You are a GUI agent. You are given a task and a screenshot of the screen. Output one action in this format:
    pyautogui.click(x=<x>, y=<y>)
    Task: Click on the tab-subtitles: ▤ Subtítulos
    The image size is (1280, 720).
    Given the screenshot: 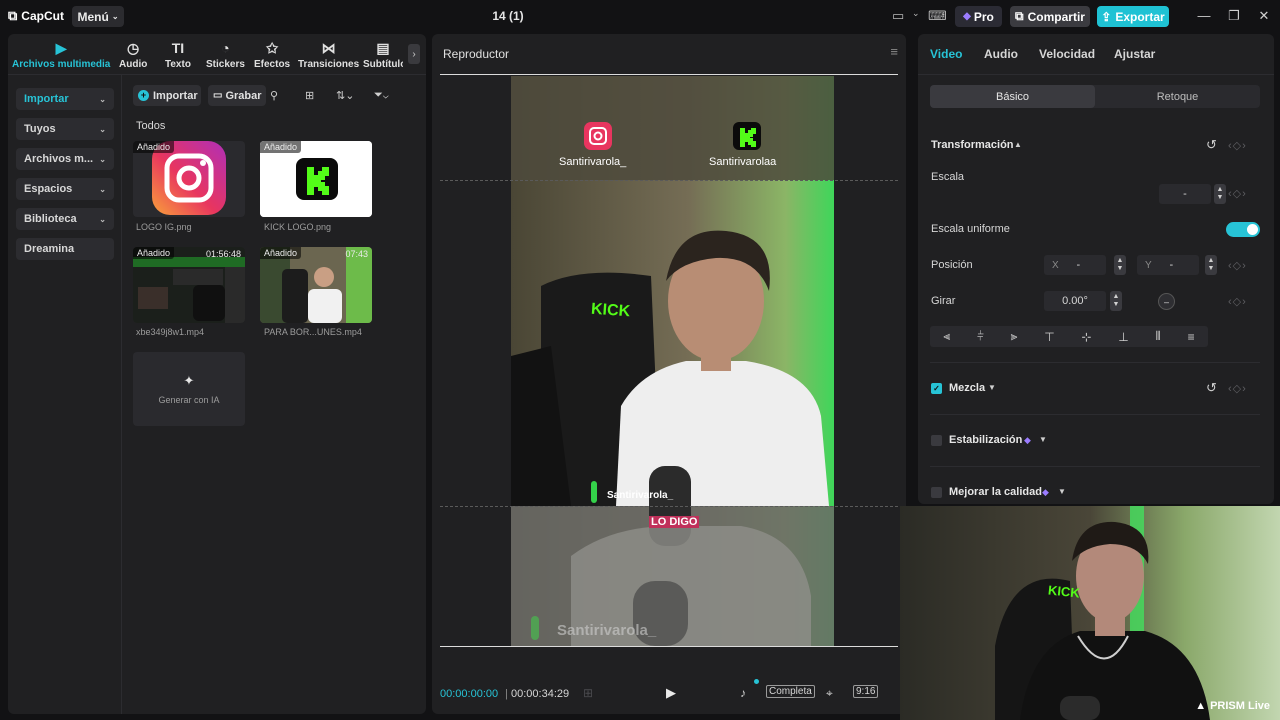 What is the action you would take?
    pyautogui.click(x=383, y=55)
    